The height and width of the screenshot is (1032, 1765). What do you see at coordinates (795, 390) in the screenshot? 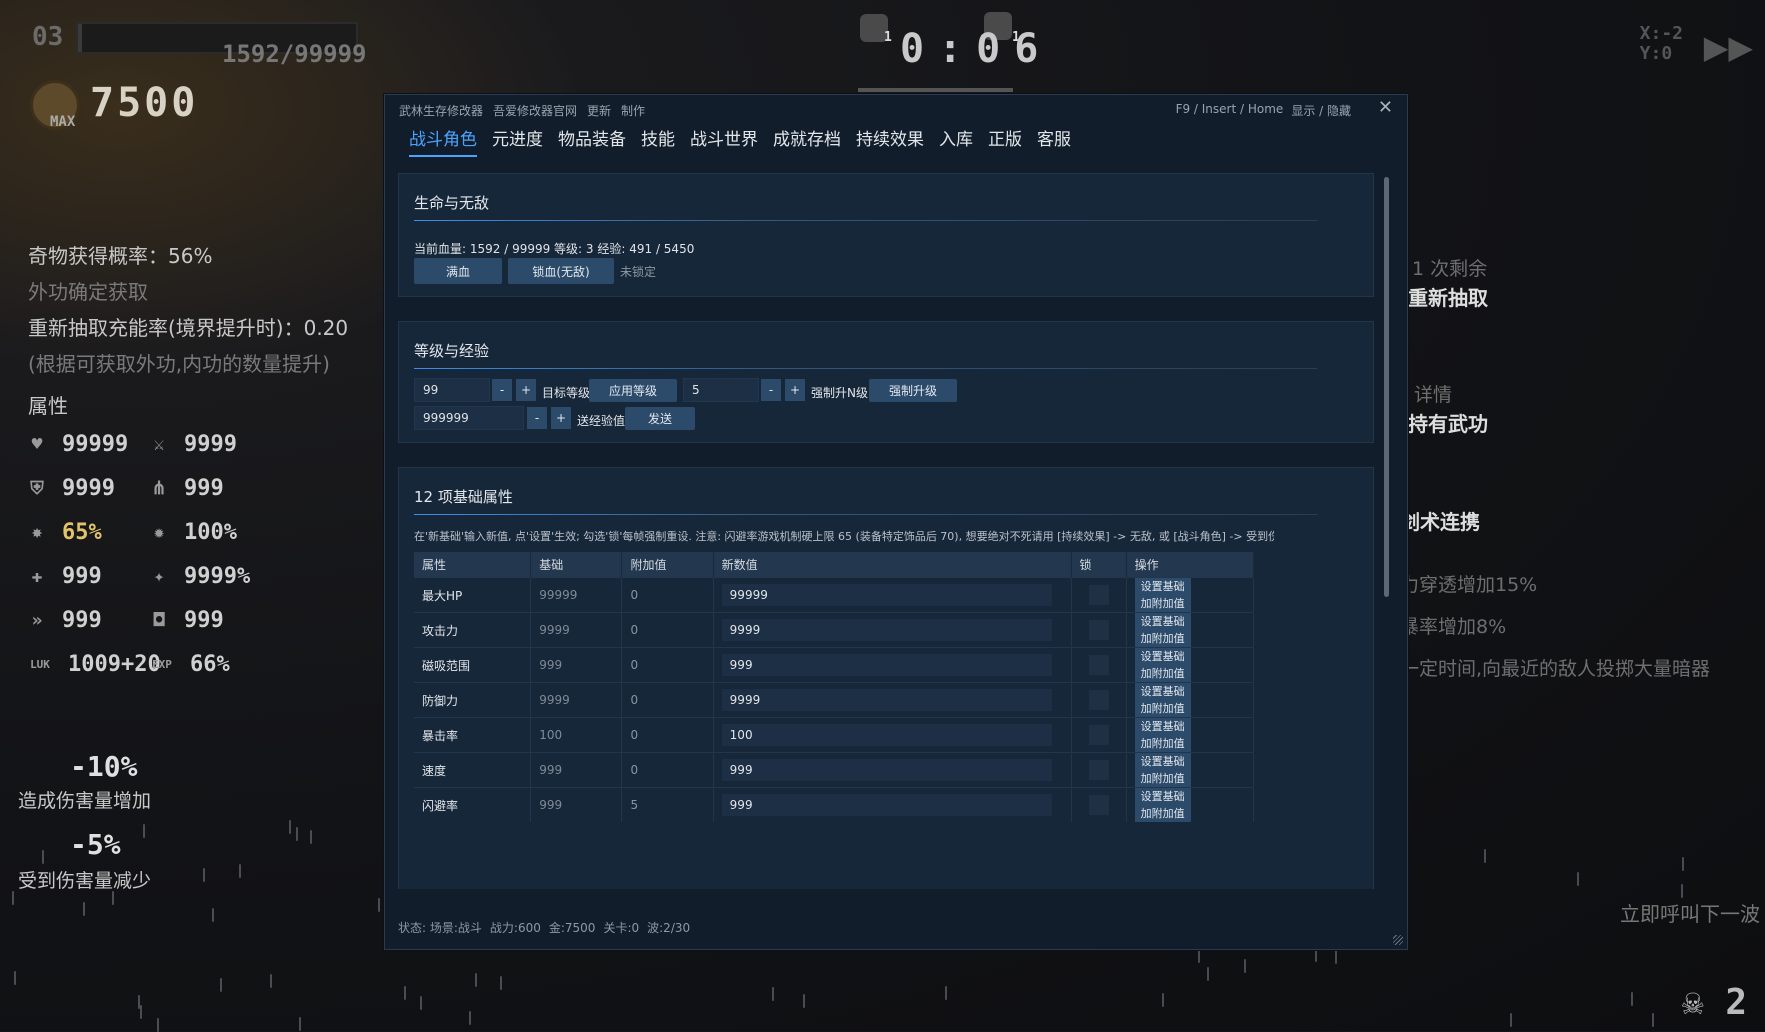
I see `force-levels-increment: +` at bounding box center [795, 390].